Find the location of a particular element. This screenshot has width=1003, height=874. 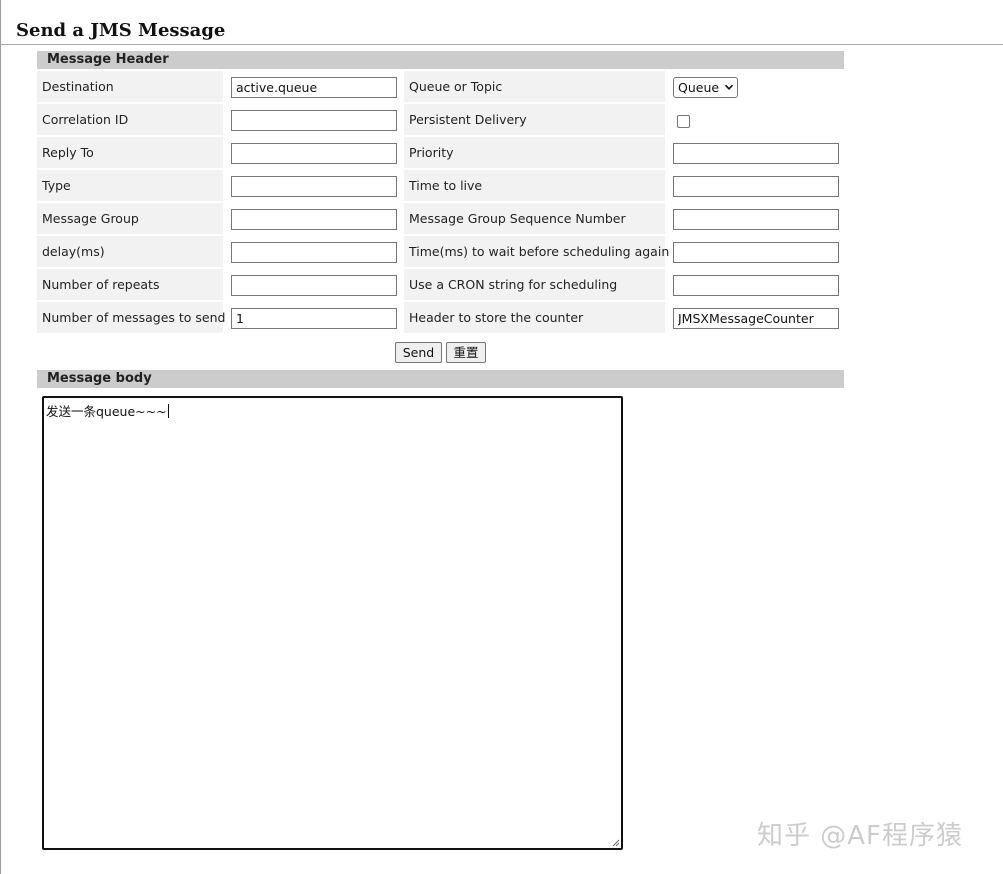

counter-header-label: Header to store the counter is located at coordinates (534, 317).